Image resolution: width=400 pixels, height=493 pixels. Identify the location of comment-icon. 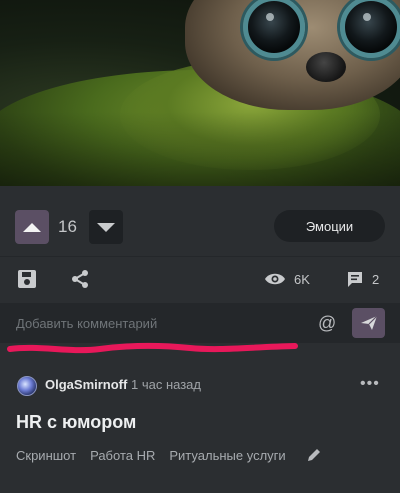
(355, 279).